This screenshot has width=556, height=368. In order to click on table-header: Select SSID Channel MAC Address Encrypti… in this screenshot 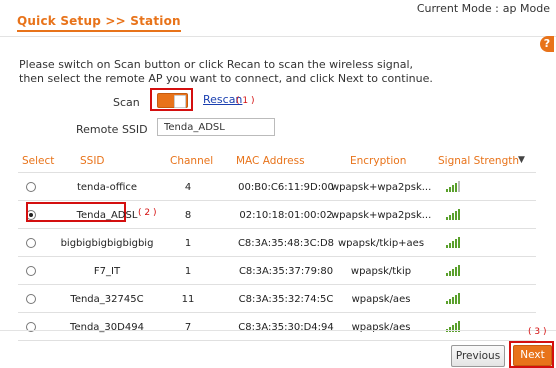, I will do `click(277, 161)`.